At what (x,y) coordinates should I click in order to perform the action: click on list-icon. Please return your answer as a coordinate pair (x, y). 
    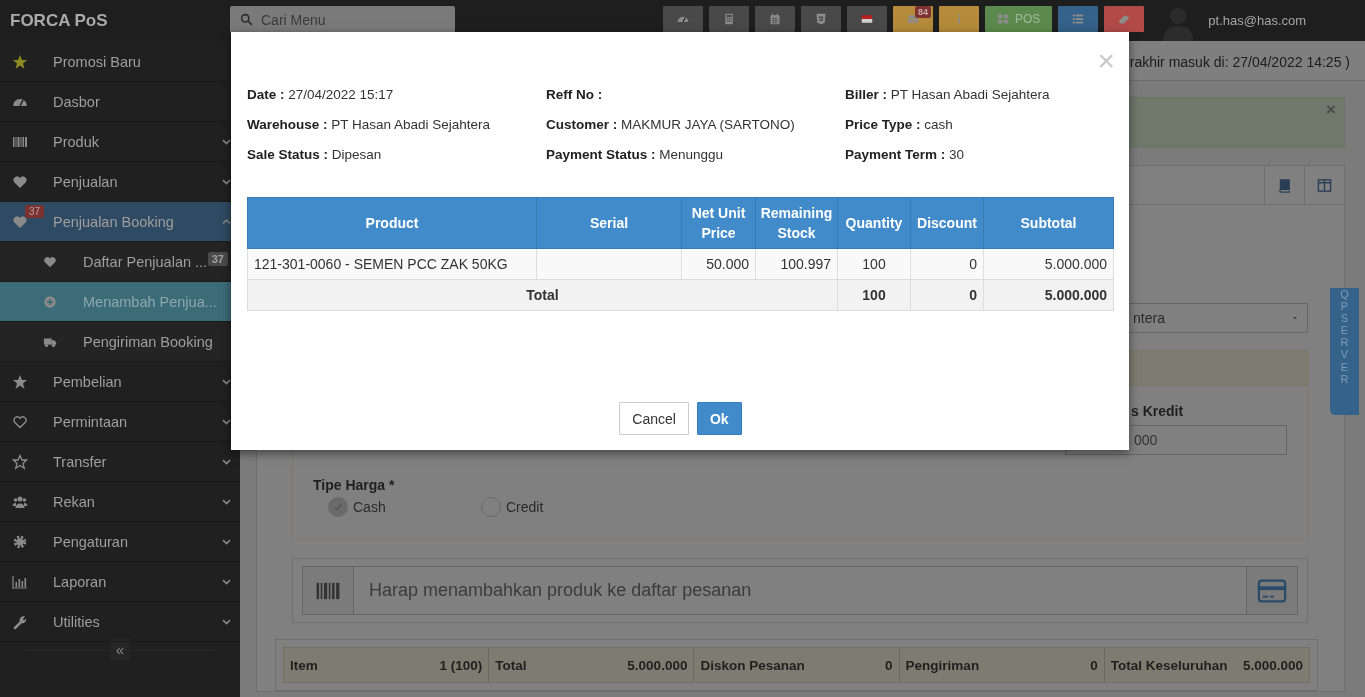
    Looking at the image, I should click on (1078, 19).